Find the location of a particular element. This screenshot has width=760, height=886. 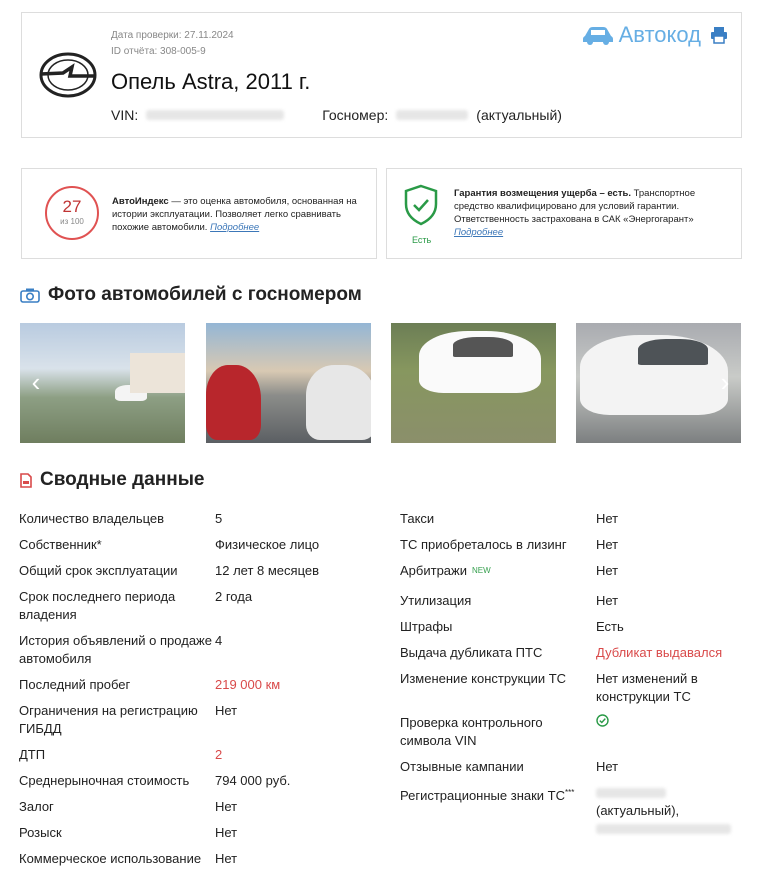

regnum-status: (актуальный) is located at coordinates (519, 115).